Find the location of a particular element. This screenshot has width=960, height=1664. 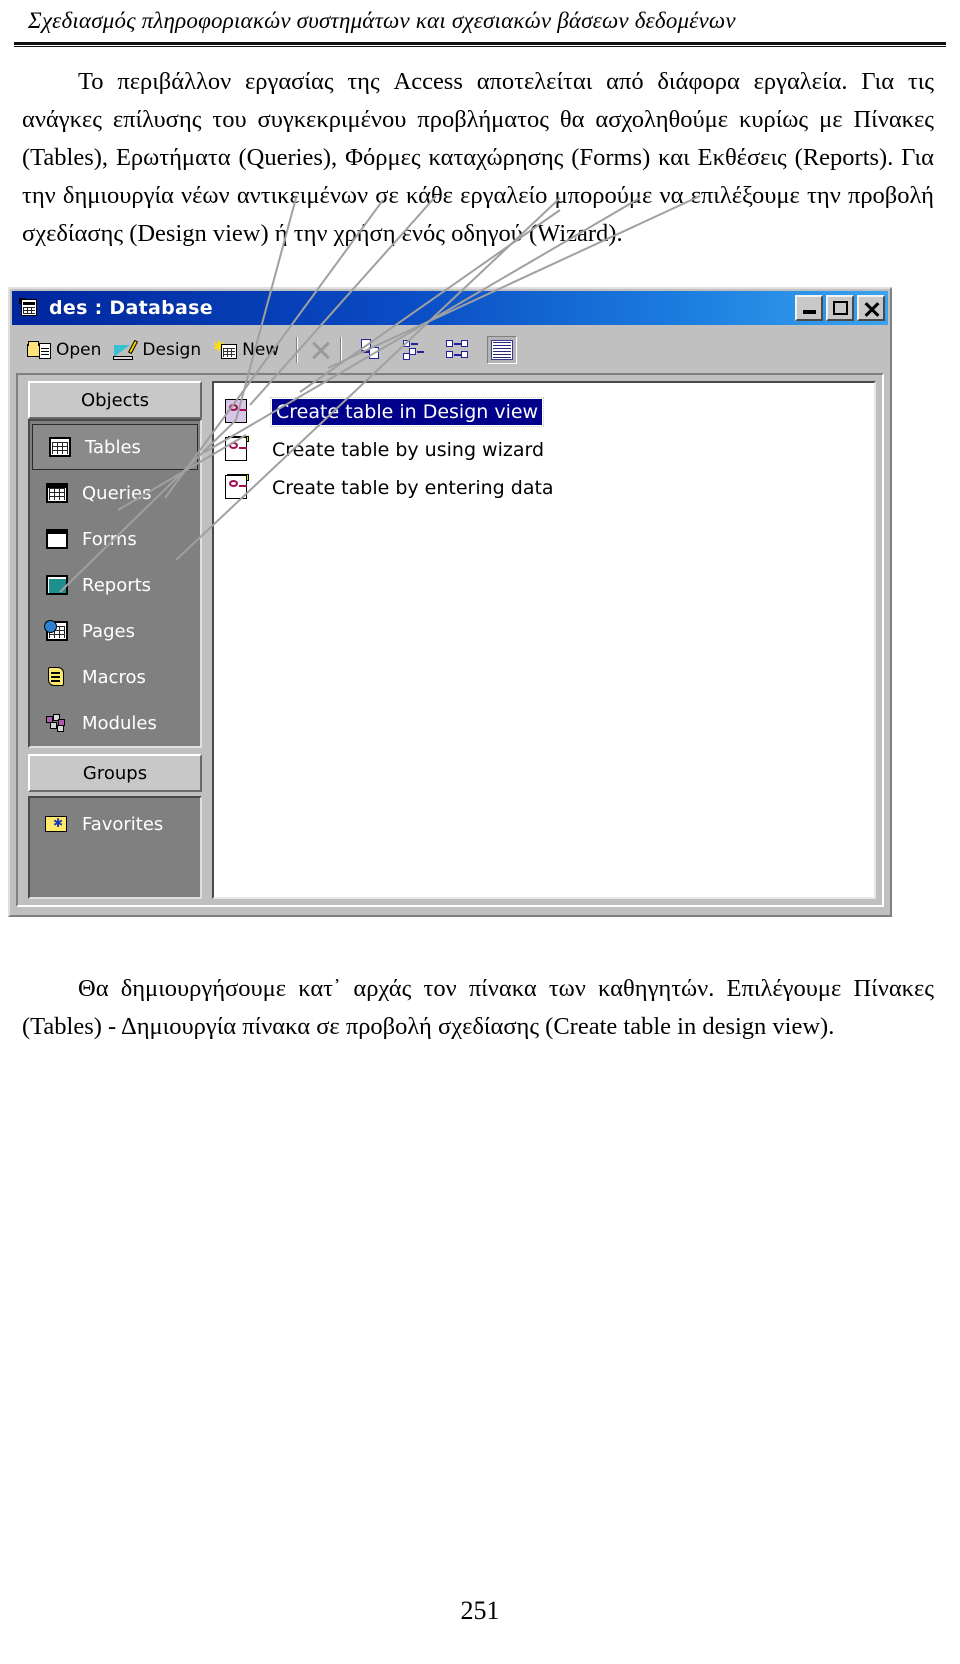

favorites-folder-icon is located at coordinates (57, 824).